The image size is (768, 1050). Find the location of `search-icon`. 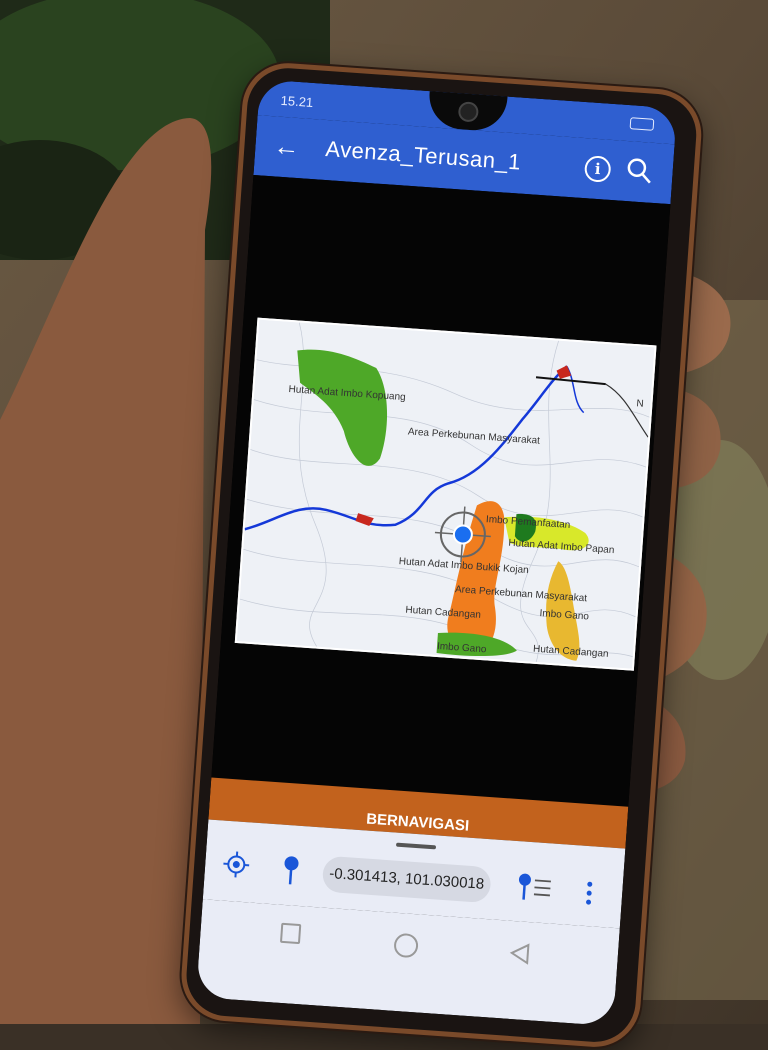

search-icon is located at coordinates (640, 171).